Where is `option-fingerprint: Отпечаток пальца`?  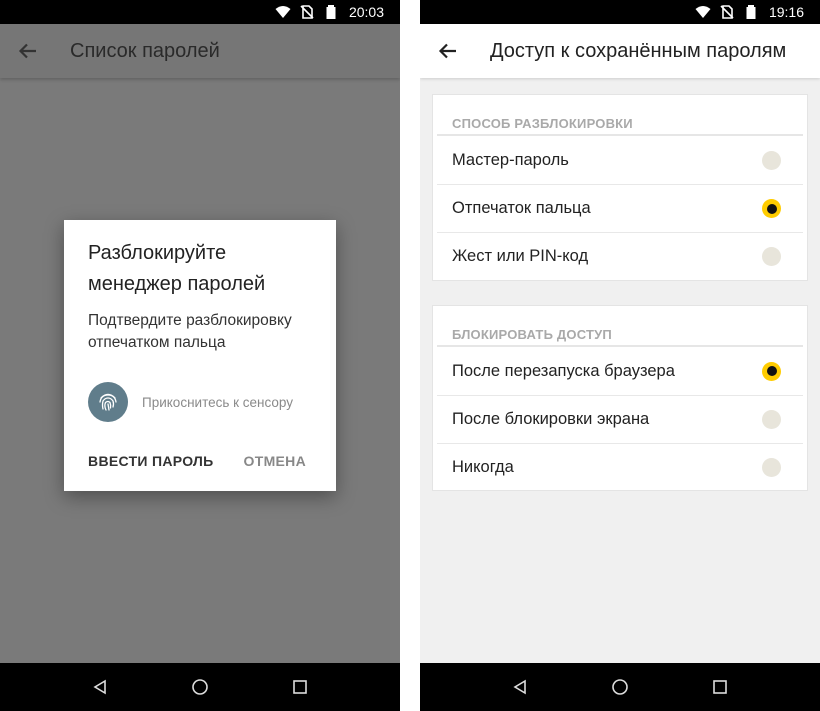 option-fingerprint: Отпечаток пальца is located at coordinates (620, 208).